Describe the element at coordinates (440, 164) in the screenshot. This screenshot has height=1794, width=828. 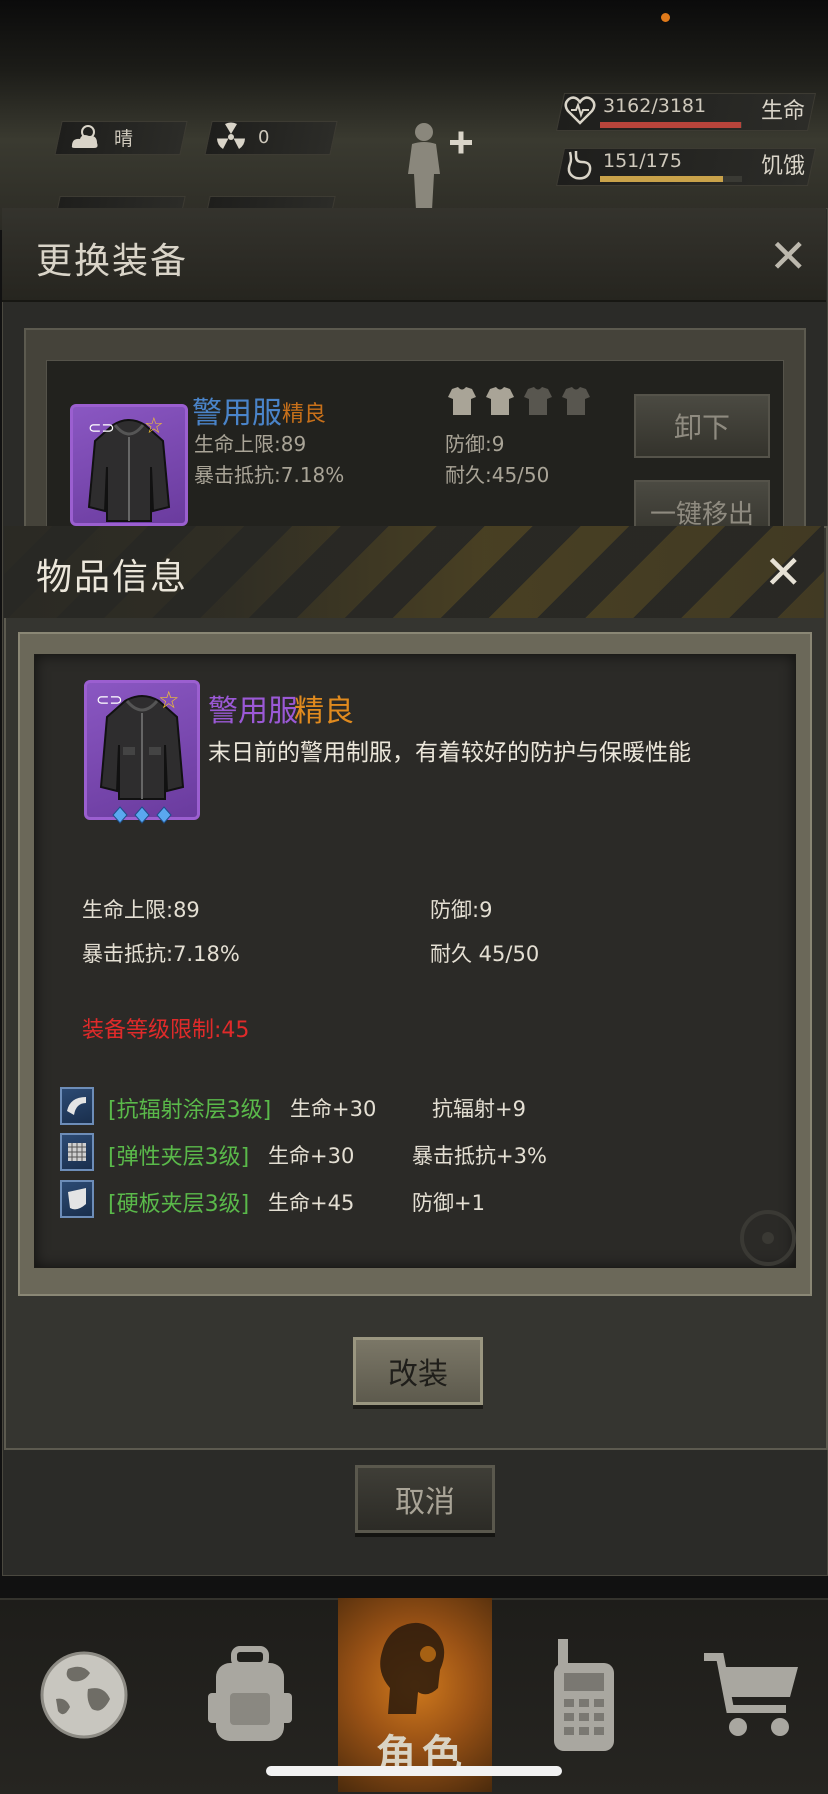
I see `character-body-icon` at that location.